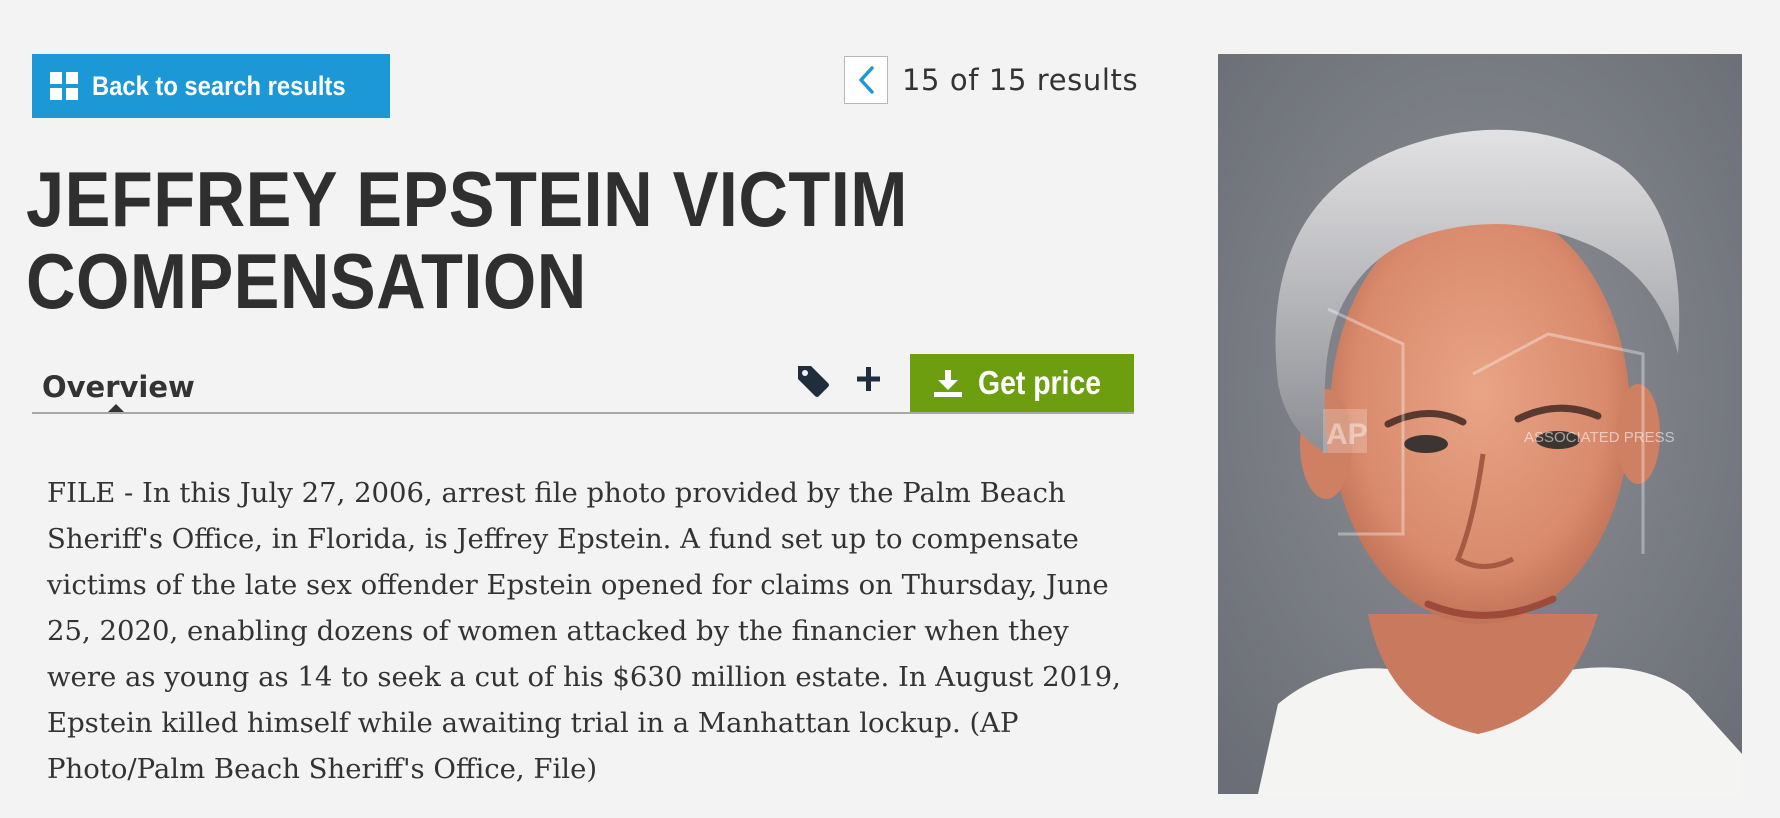 This screenshot has height=818, width=1780. What do you see at coordinates (306, 281) in the screenshot?
I see `title-line-2: COMPENSATION` at bounding box center [306, 281].